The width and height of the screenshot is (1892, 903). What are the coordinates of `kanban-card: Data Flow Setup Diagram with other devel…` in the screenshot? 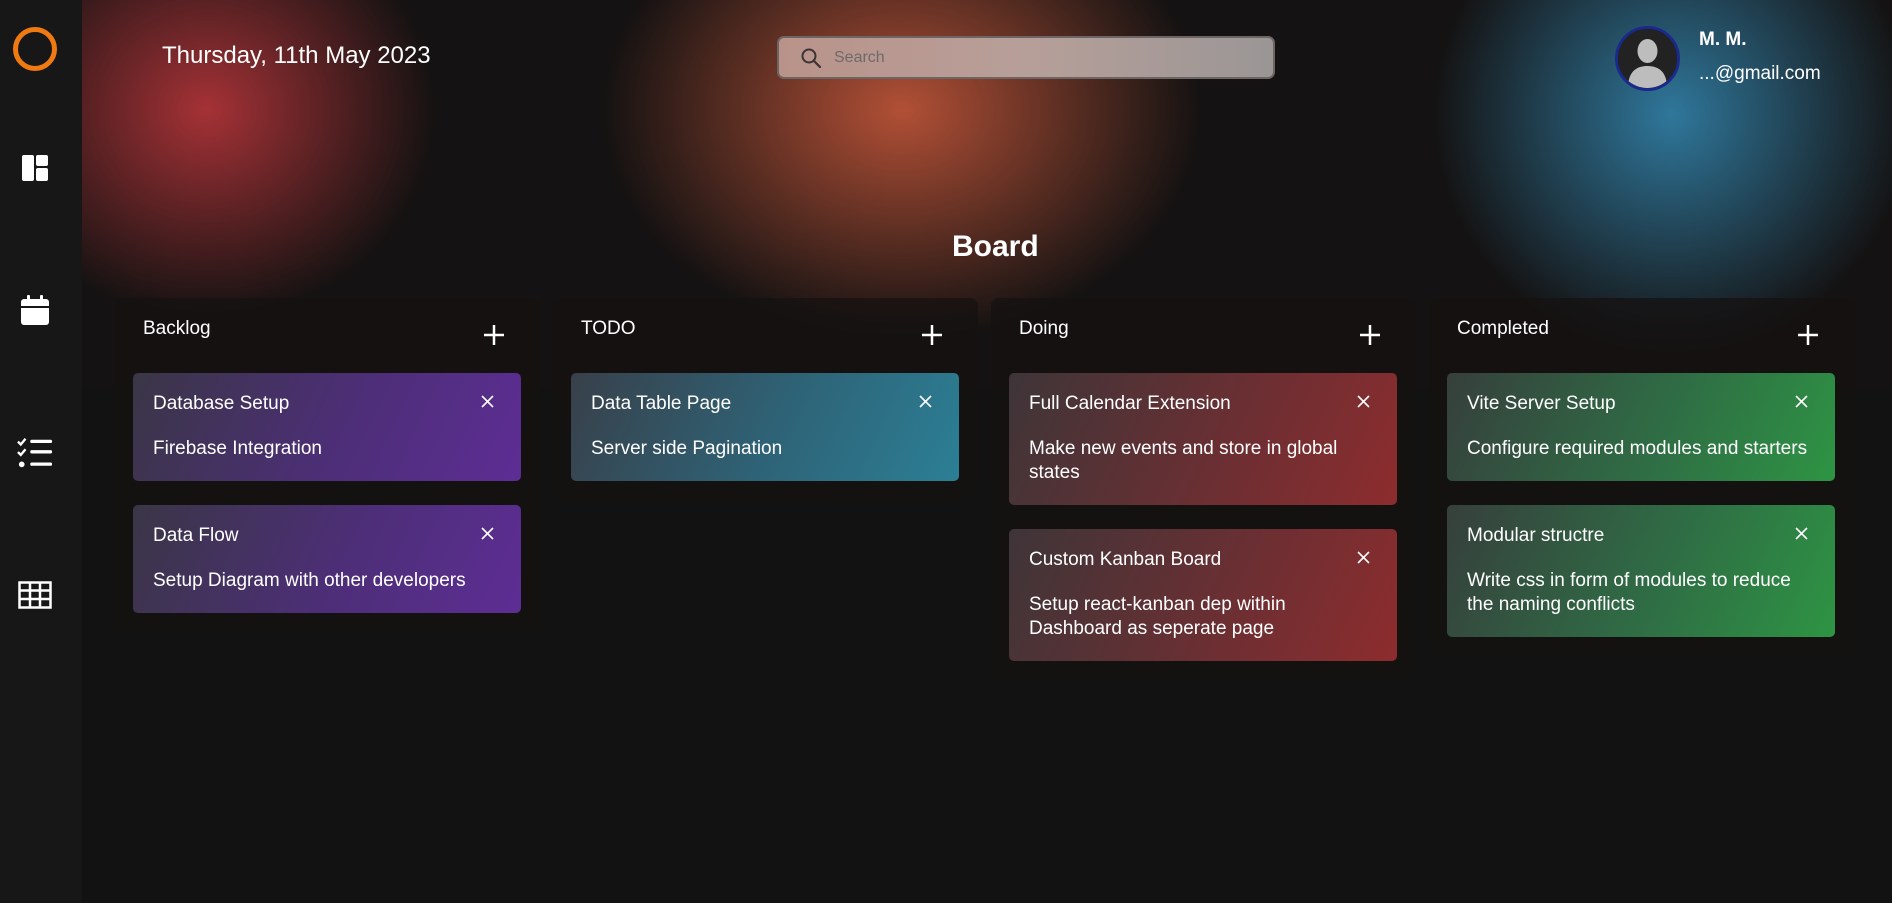 It's located at (327, 559).